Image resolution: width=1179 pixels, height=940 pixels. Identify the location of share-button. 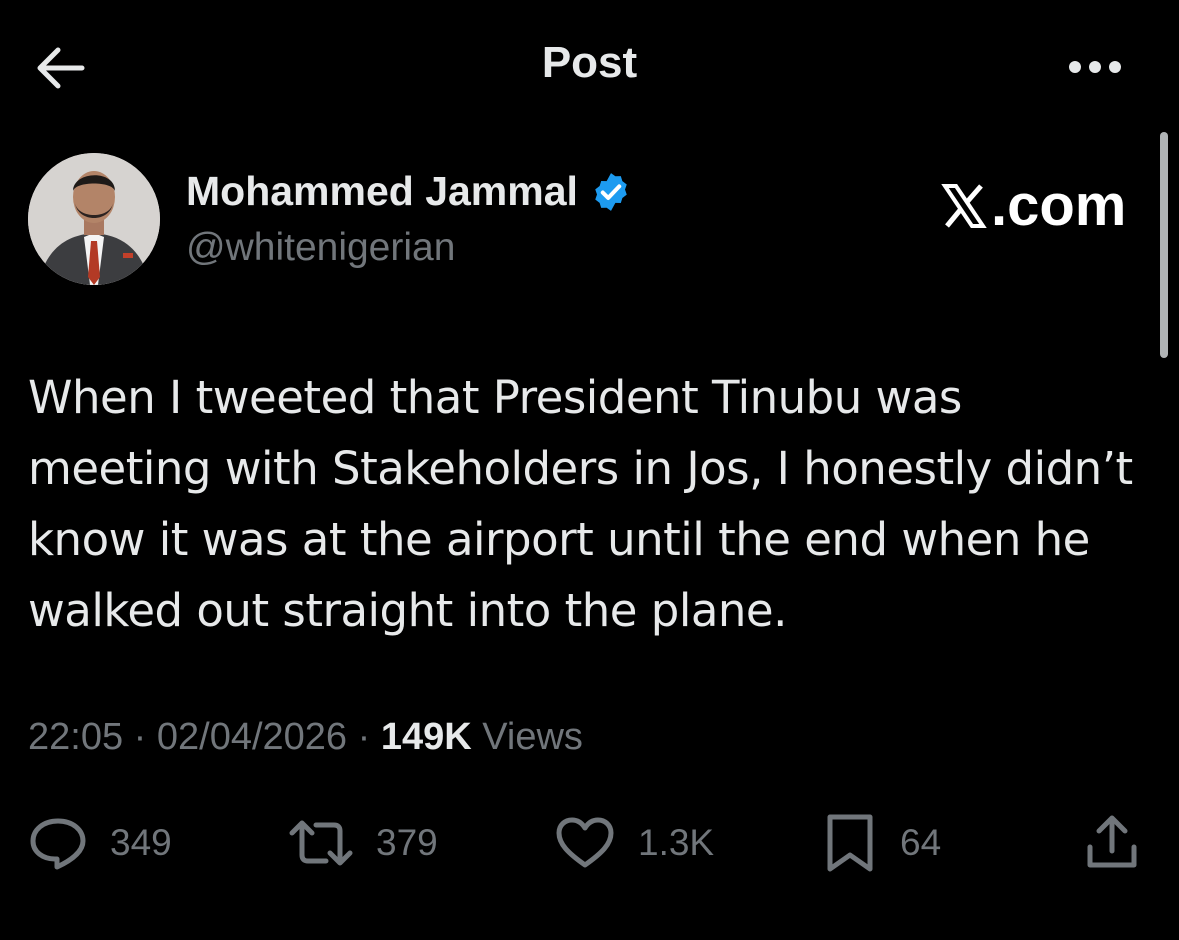
(1112, 843).